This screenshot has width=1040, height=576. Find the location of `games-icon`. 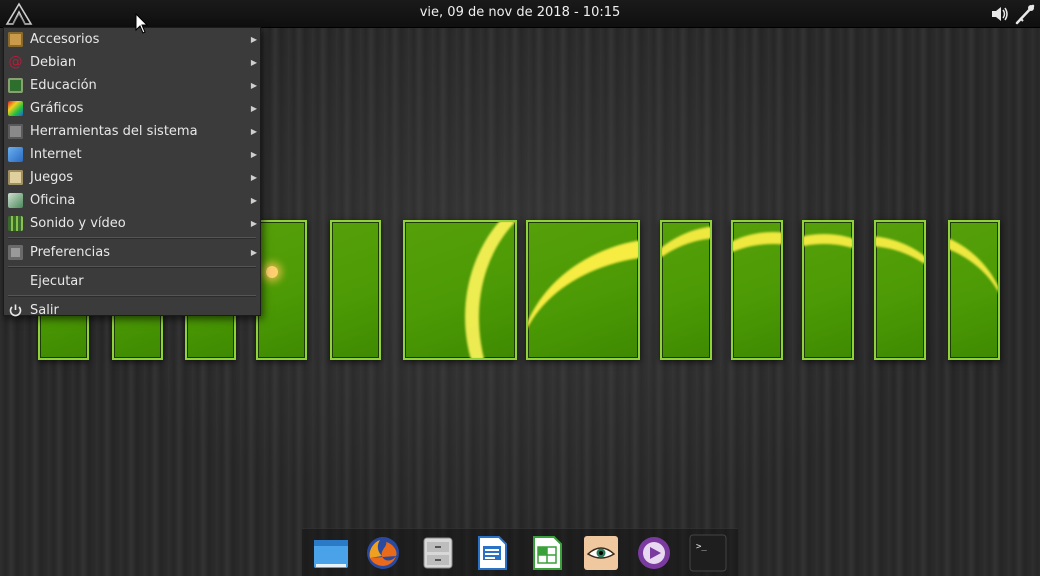

games-icon is located at coordinates (15, 177).